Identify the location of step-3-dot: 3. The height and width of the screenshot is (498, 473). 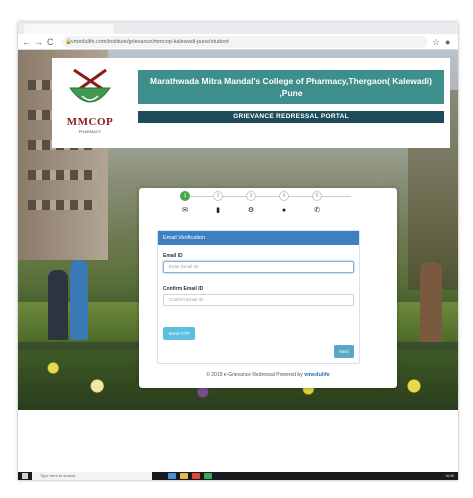
(251, 196).